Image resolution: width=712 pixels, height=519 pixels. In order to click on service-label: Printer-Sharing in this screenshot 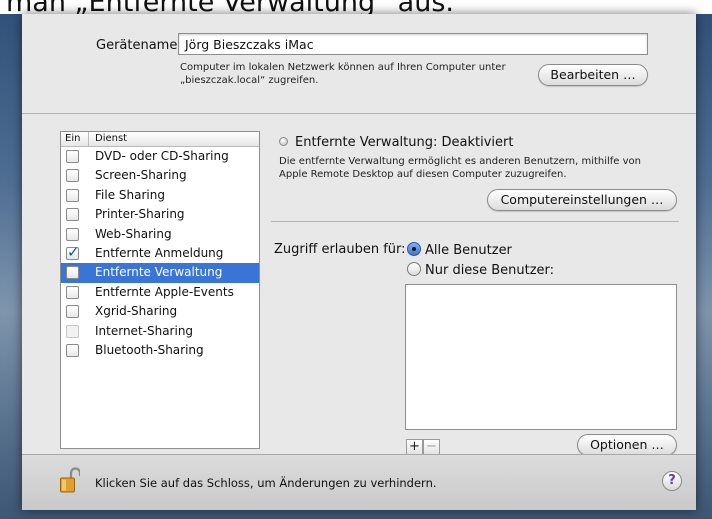, I will do `click(140, 214)`.